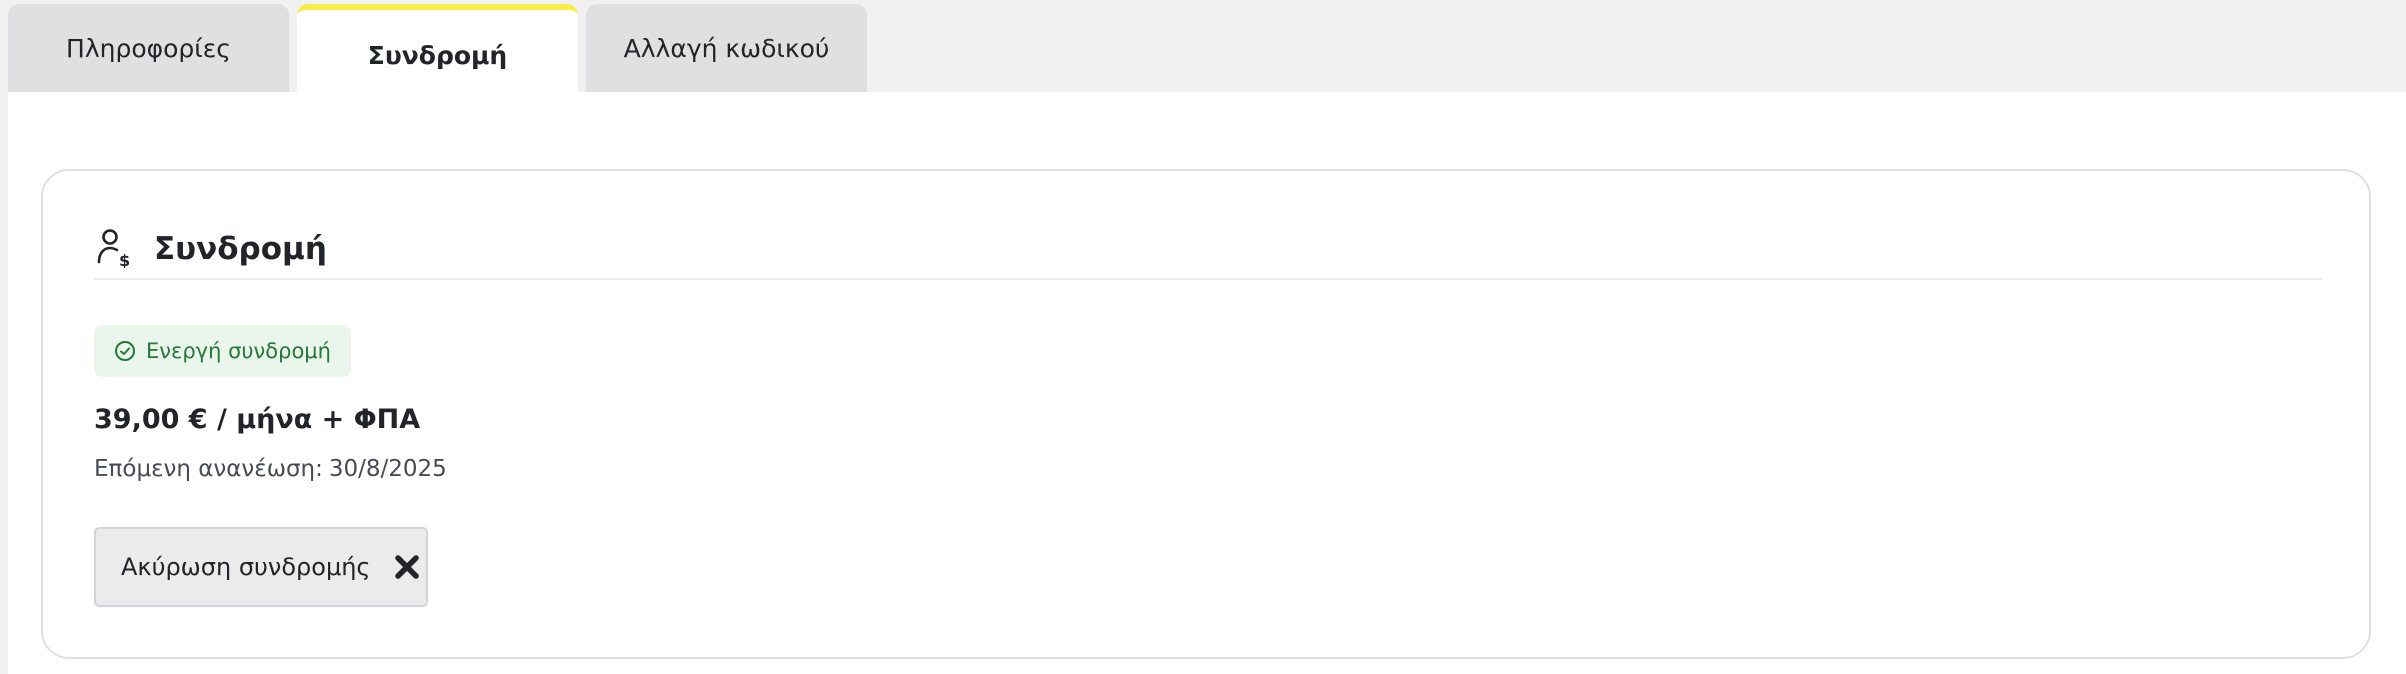 Image resolution: width=2406 pixels, height=674 pixels. I want to click on renewal-info: Επόμενη ανανέωση: 30/8/2025, so click(270, 469).